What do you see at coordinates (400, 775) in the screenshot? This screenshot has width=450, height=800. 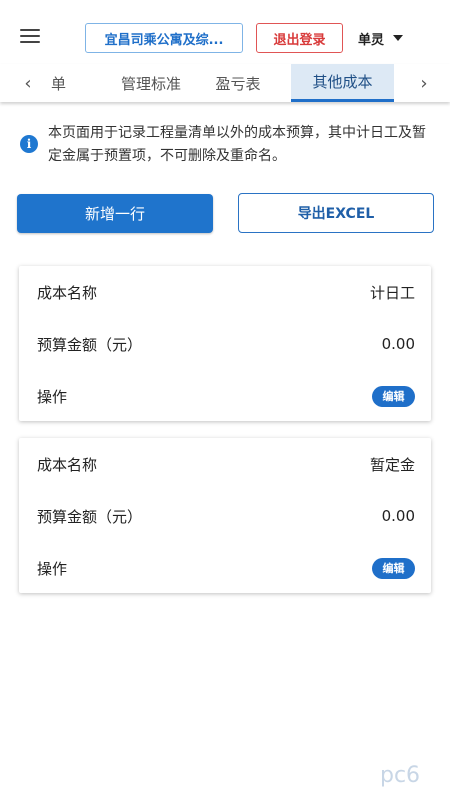 I see `watermark-logo: pc6` at bounding box center [400, 775].